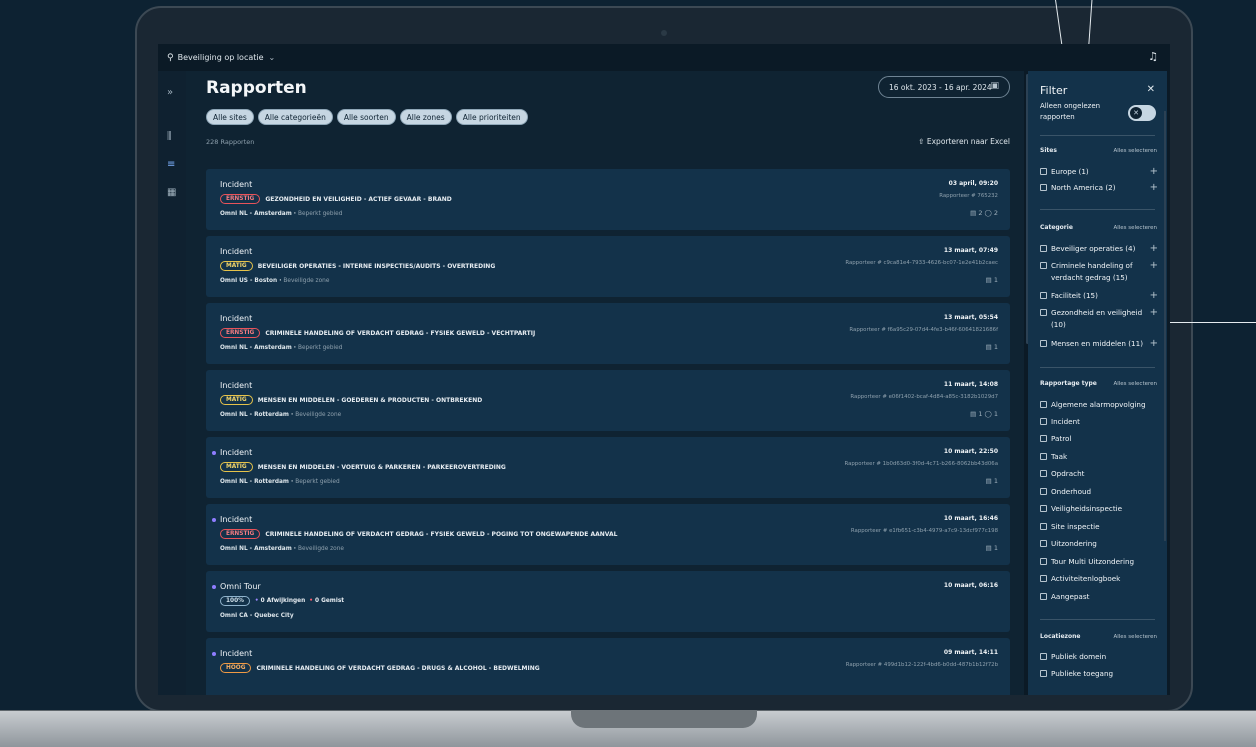  I want to click on priority-badge: ERNSTIG, so click(240, 333).